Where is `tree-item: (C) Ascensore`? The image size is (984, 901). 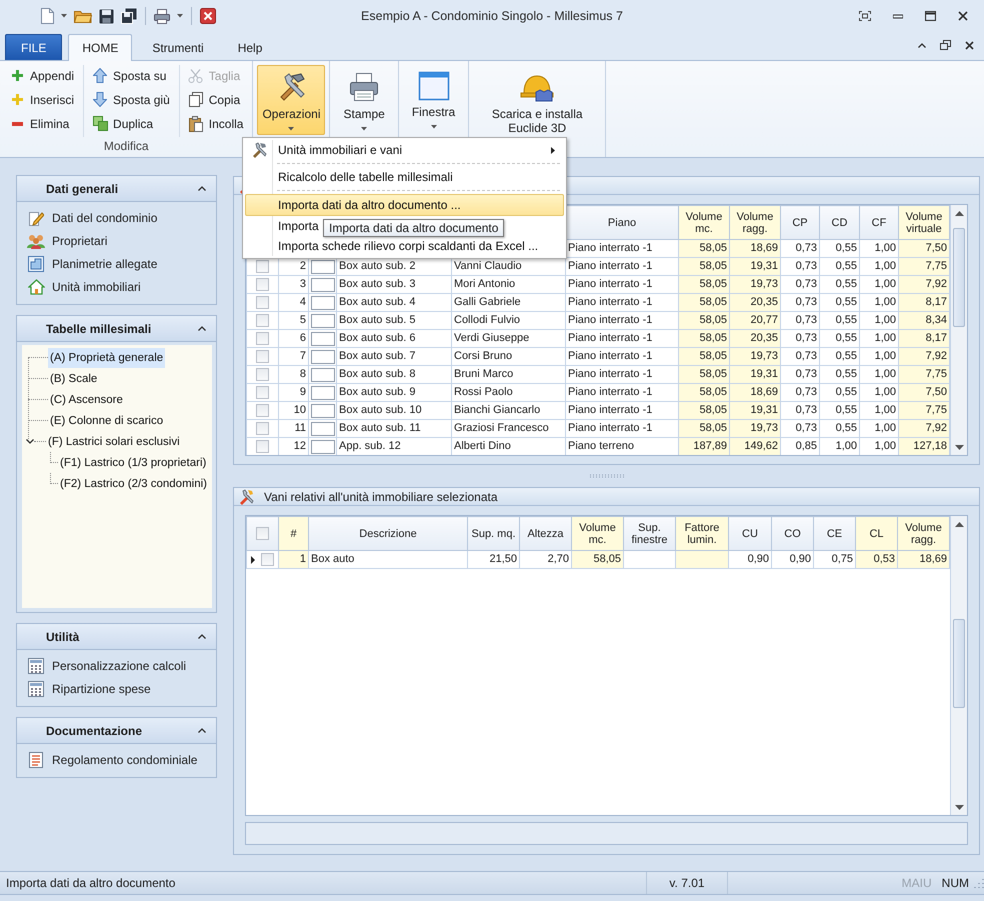 tree-item: (C) Ascensore is located at coordinates (86, 400).